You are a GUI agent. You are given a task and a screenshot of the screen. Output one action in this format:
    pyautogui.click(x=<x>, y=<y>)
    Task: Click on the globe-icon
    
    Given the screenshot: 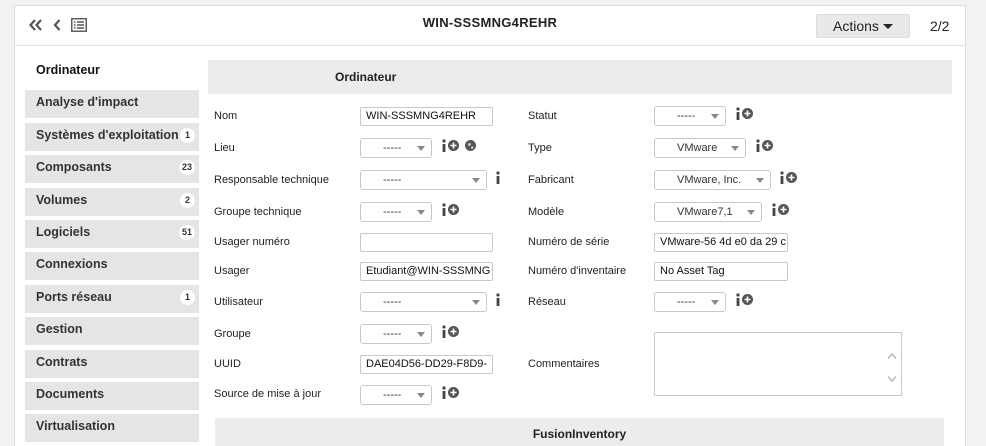 What is the action you would take?
    pyautogui.click(x=470, y=145)
    